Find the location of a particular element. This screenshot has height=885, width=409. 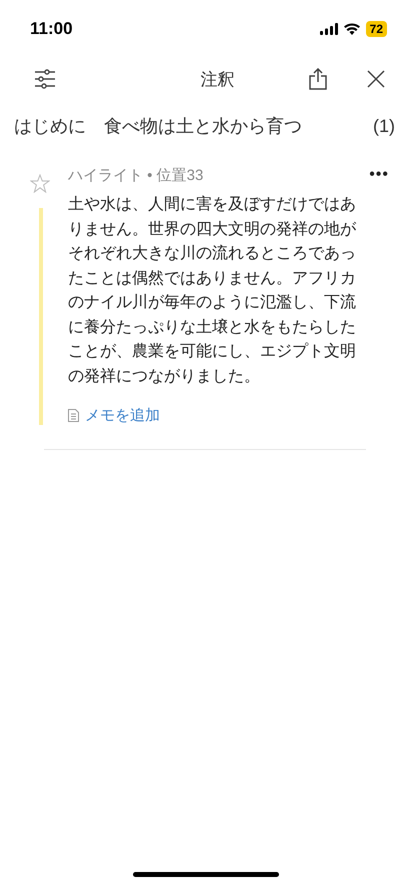

status-time: 11:00 is located at coordinates (51, 29).